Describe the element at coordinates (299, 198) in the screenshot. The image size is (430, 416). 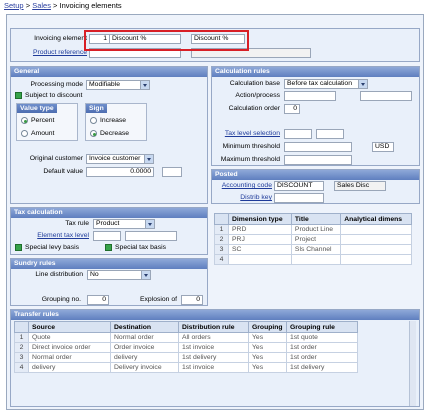
I see `distrib-key-field` at that location.